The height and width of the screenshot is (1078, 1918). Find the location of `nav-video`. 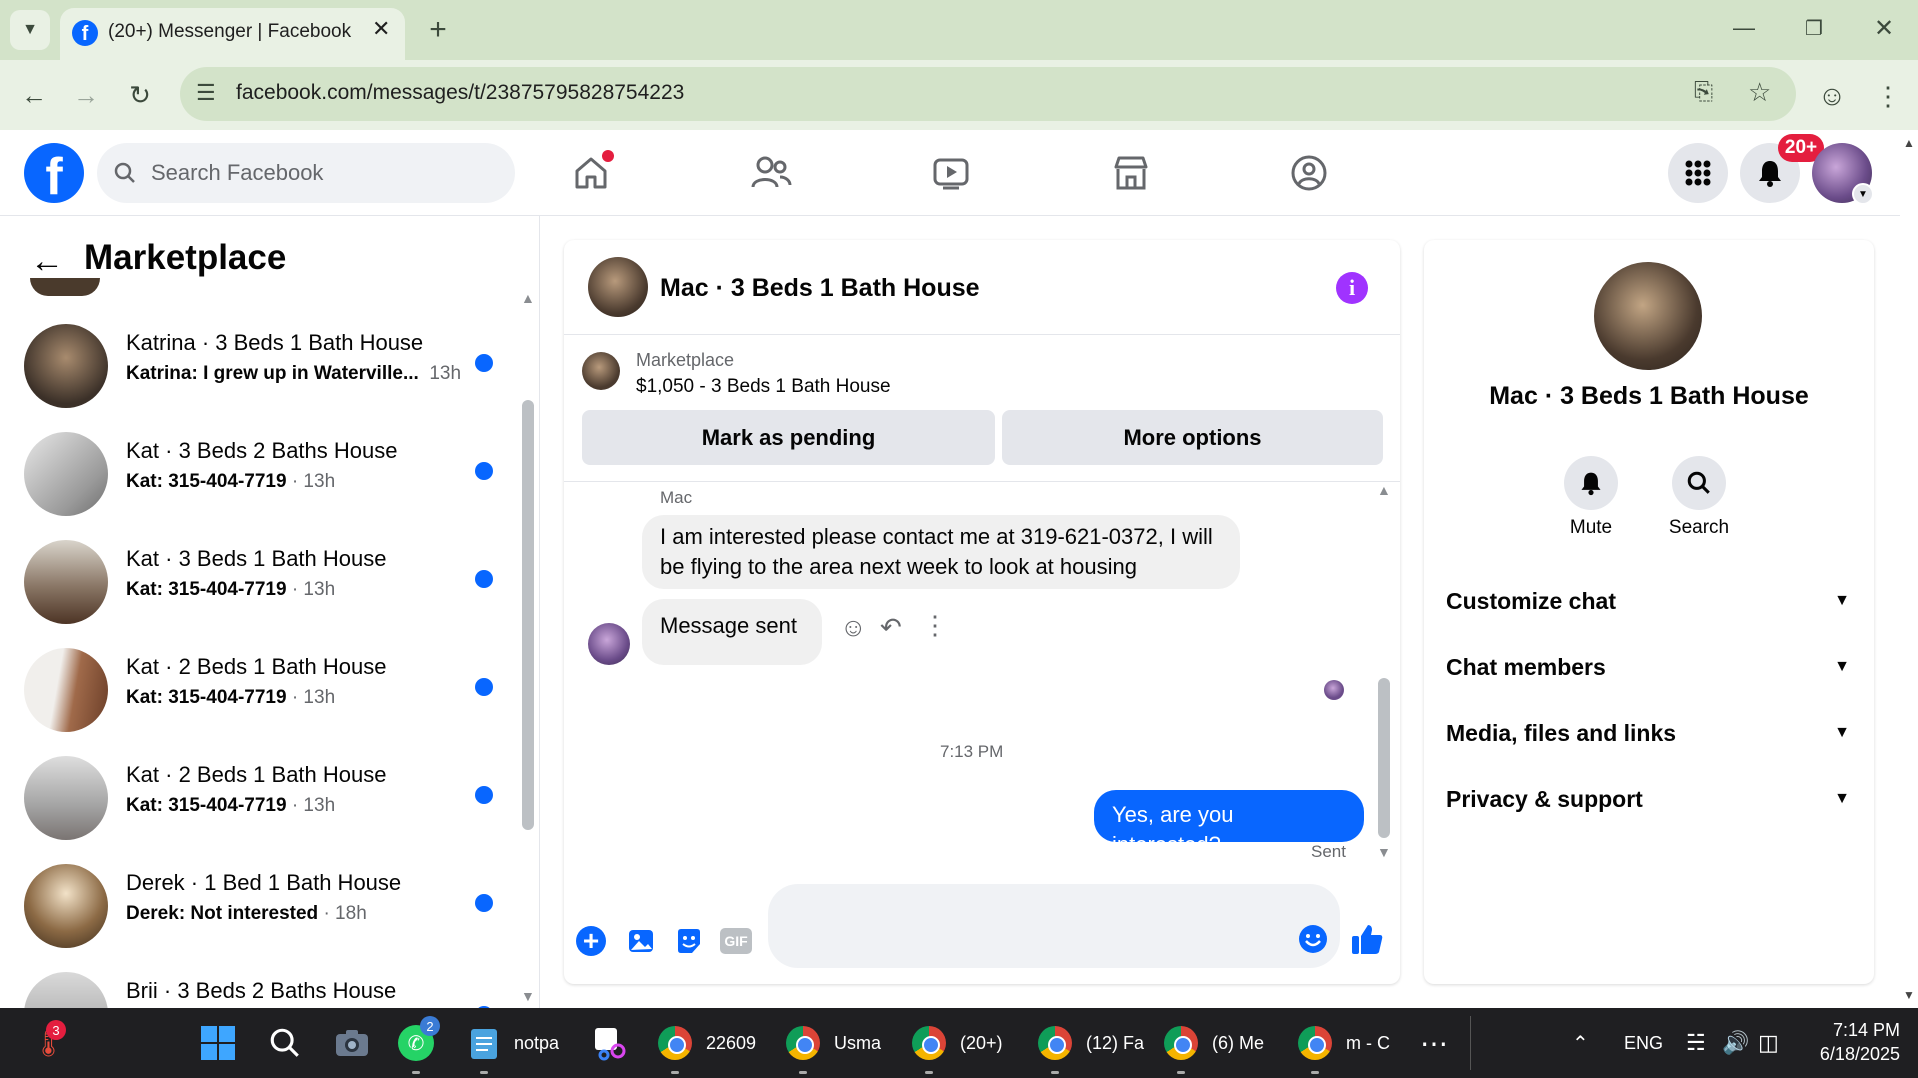

nav-video is located at coordinates (951, 173).